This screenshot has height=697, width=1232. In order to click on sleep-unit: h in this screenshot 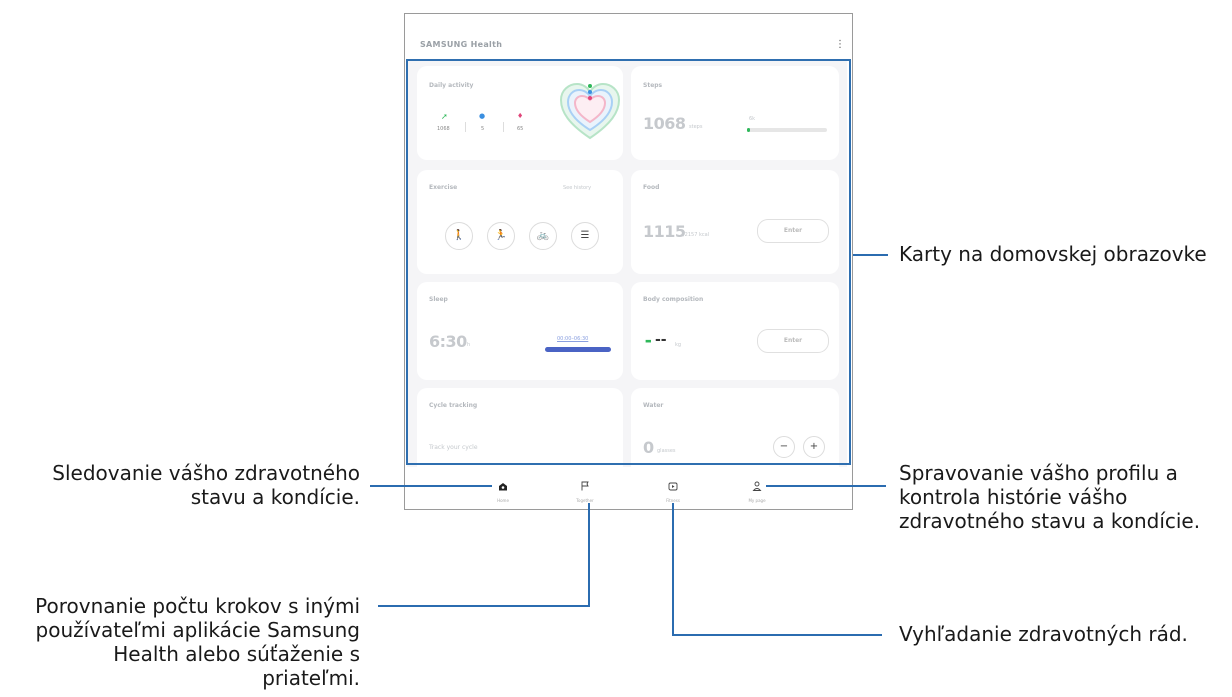, I will do `click(469, 345)`.